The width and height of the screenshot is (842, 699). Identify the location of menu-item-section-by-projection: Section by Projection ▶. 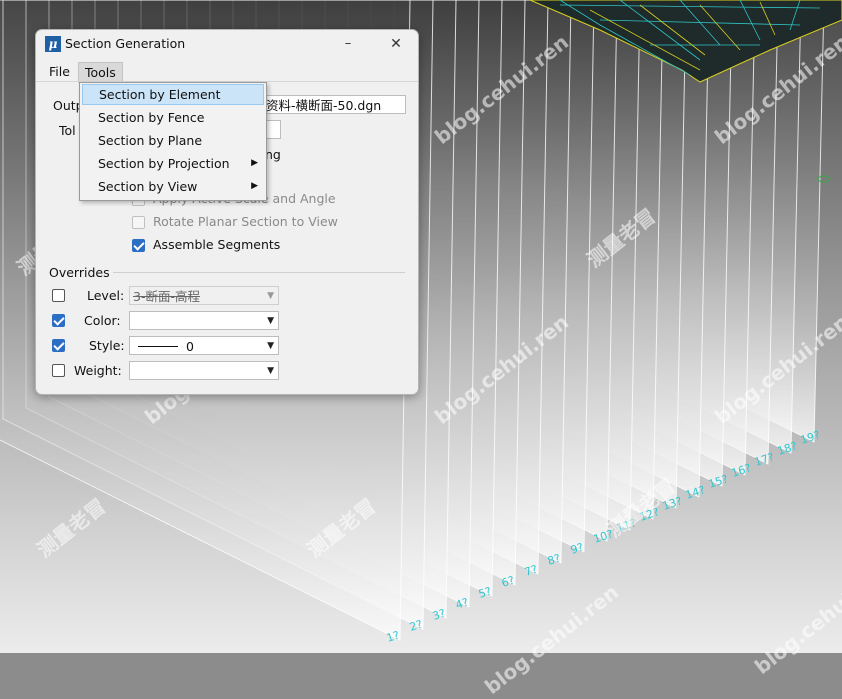
(173, 163).